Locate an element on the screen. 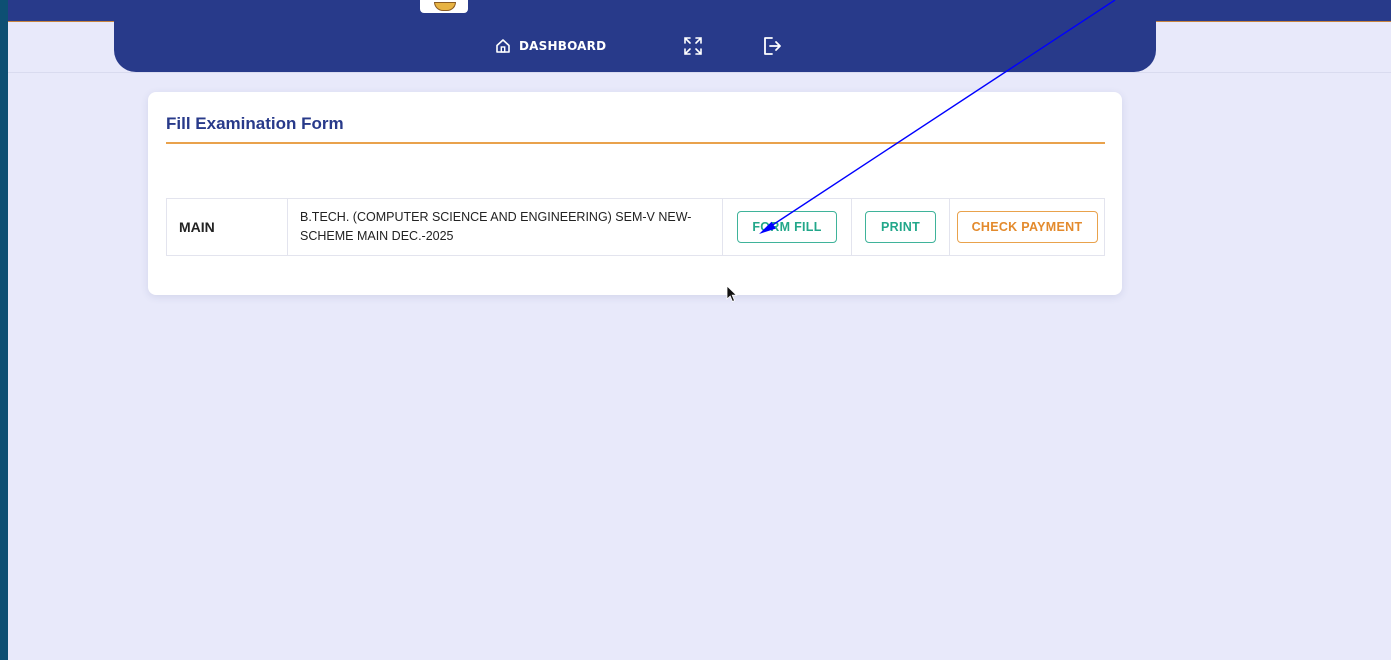 The height and width of the screenshot is (660, 1391). home-icon is located at coordinates (503, 46).